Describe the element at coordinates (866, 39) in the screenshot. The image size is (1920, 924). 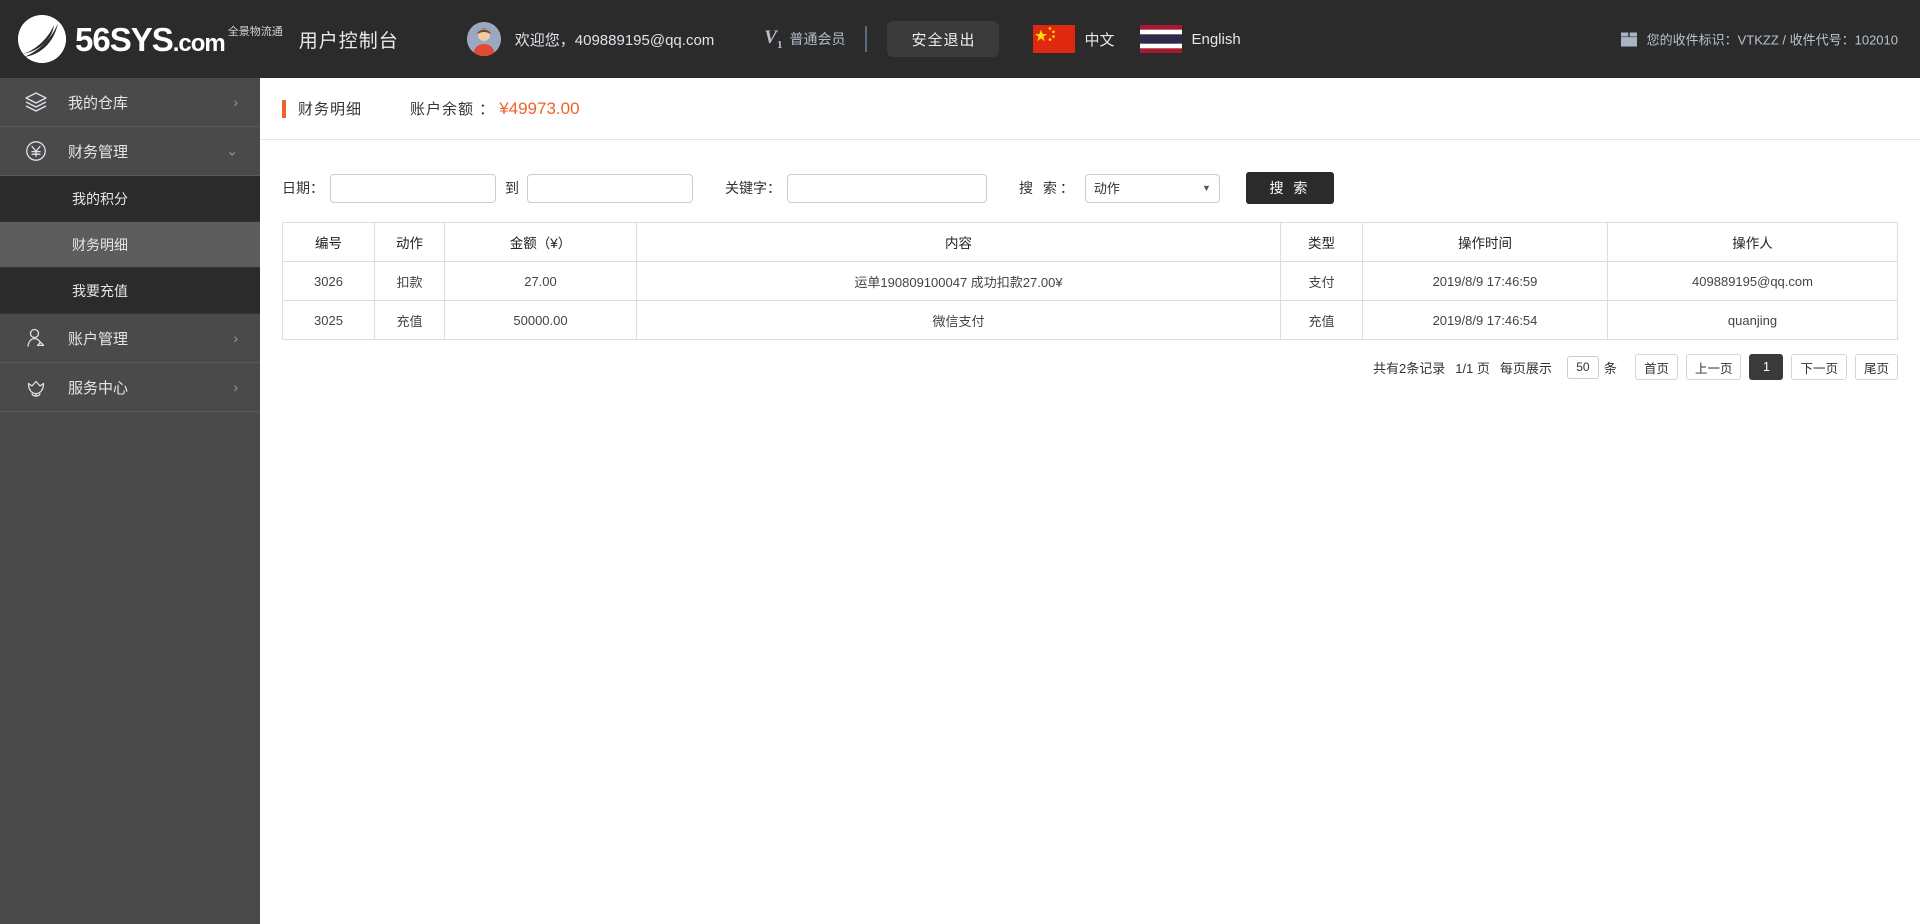
I see `header-divider` at that location.